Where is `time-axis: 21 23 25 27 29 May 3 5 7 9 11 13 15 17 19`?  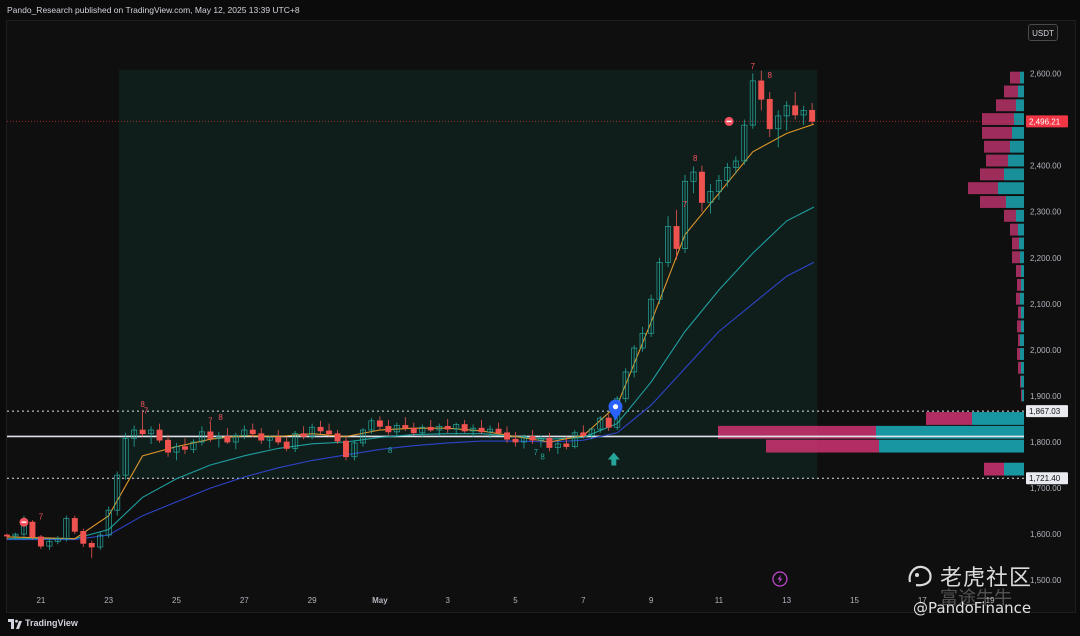 time-axis: 21 23 25 27 29 May 3 5 7 9 11 13 15 17 19 is located at coordinates (515, 600).